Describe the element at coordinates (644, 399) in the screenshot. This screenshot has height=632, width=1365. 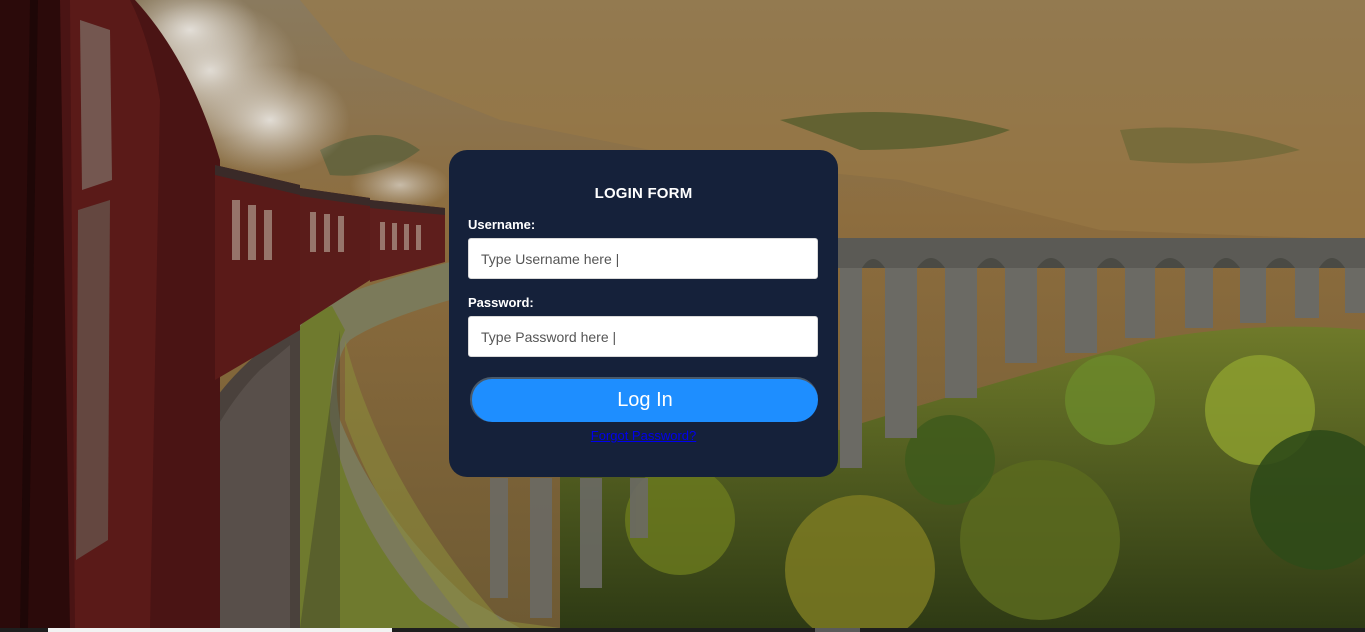
I see `login-button: Log In` at that location.